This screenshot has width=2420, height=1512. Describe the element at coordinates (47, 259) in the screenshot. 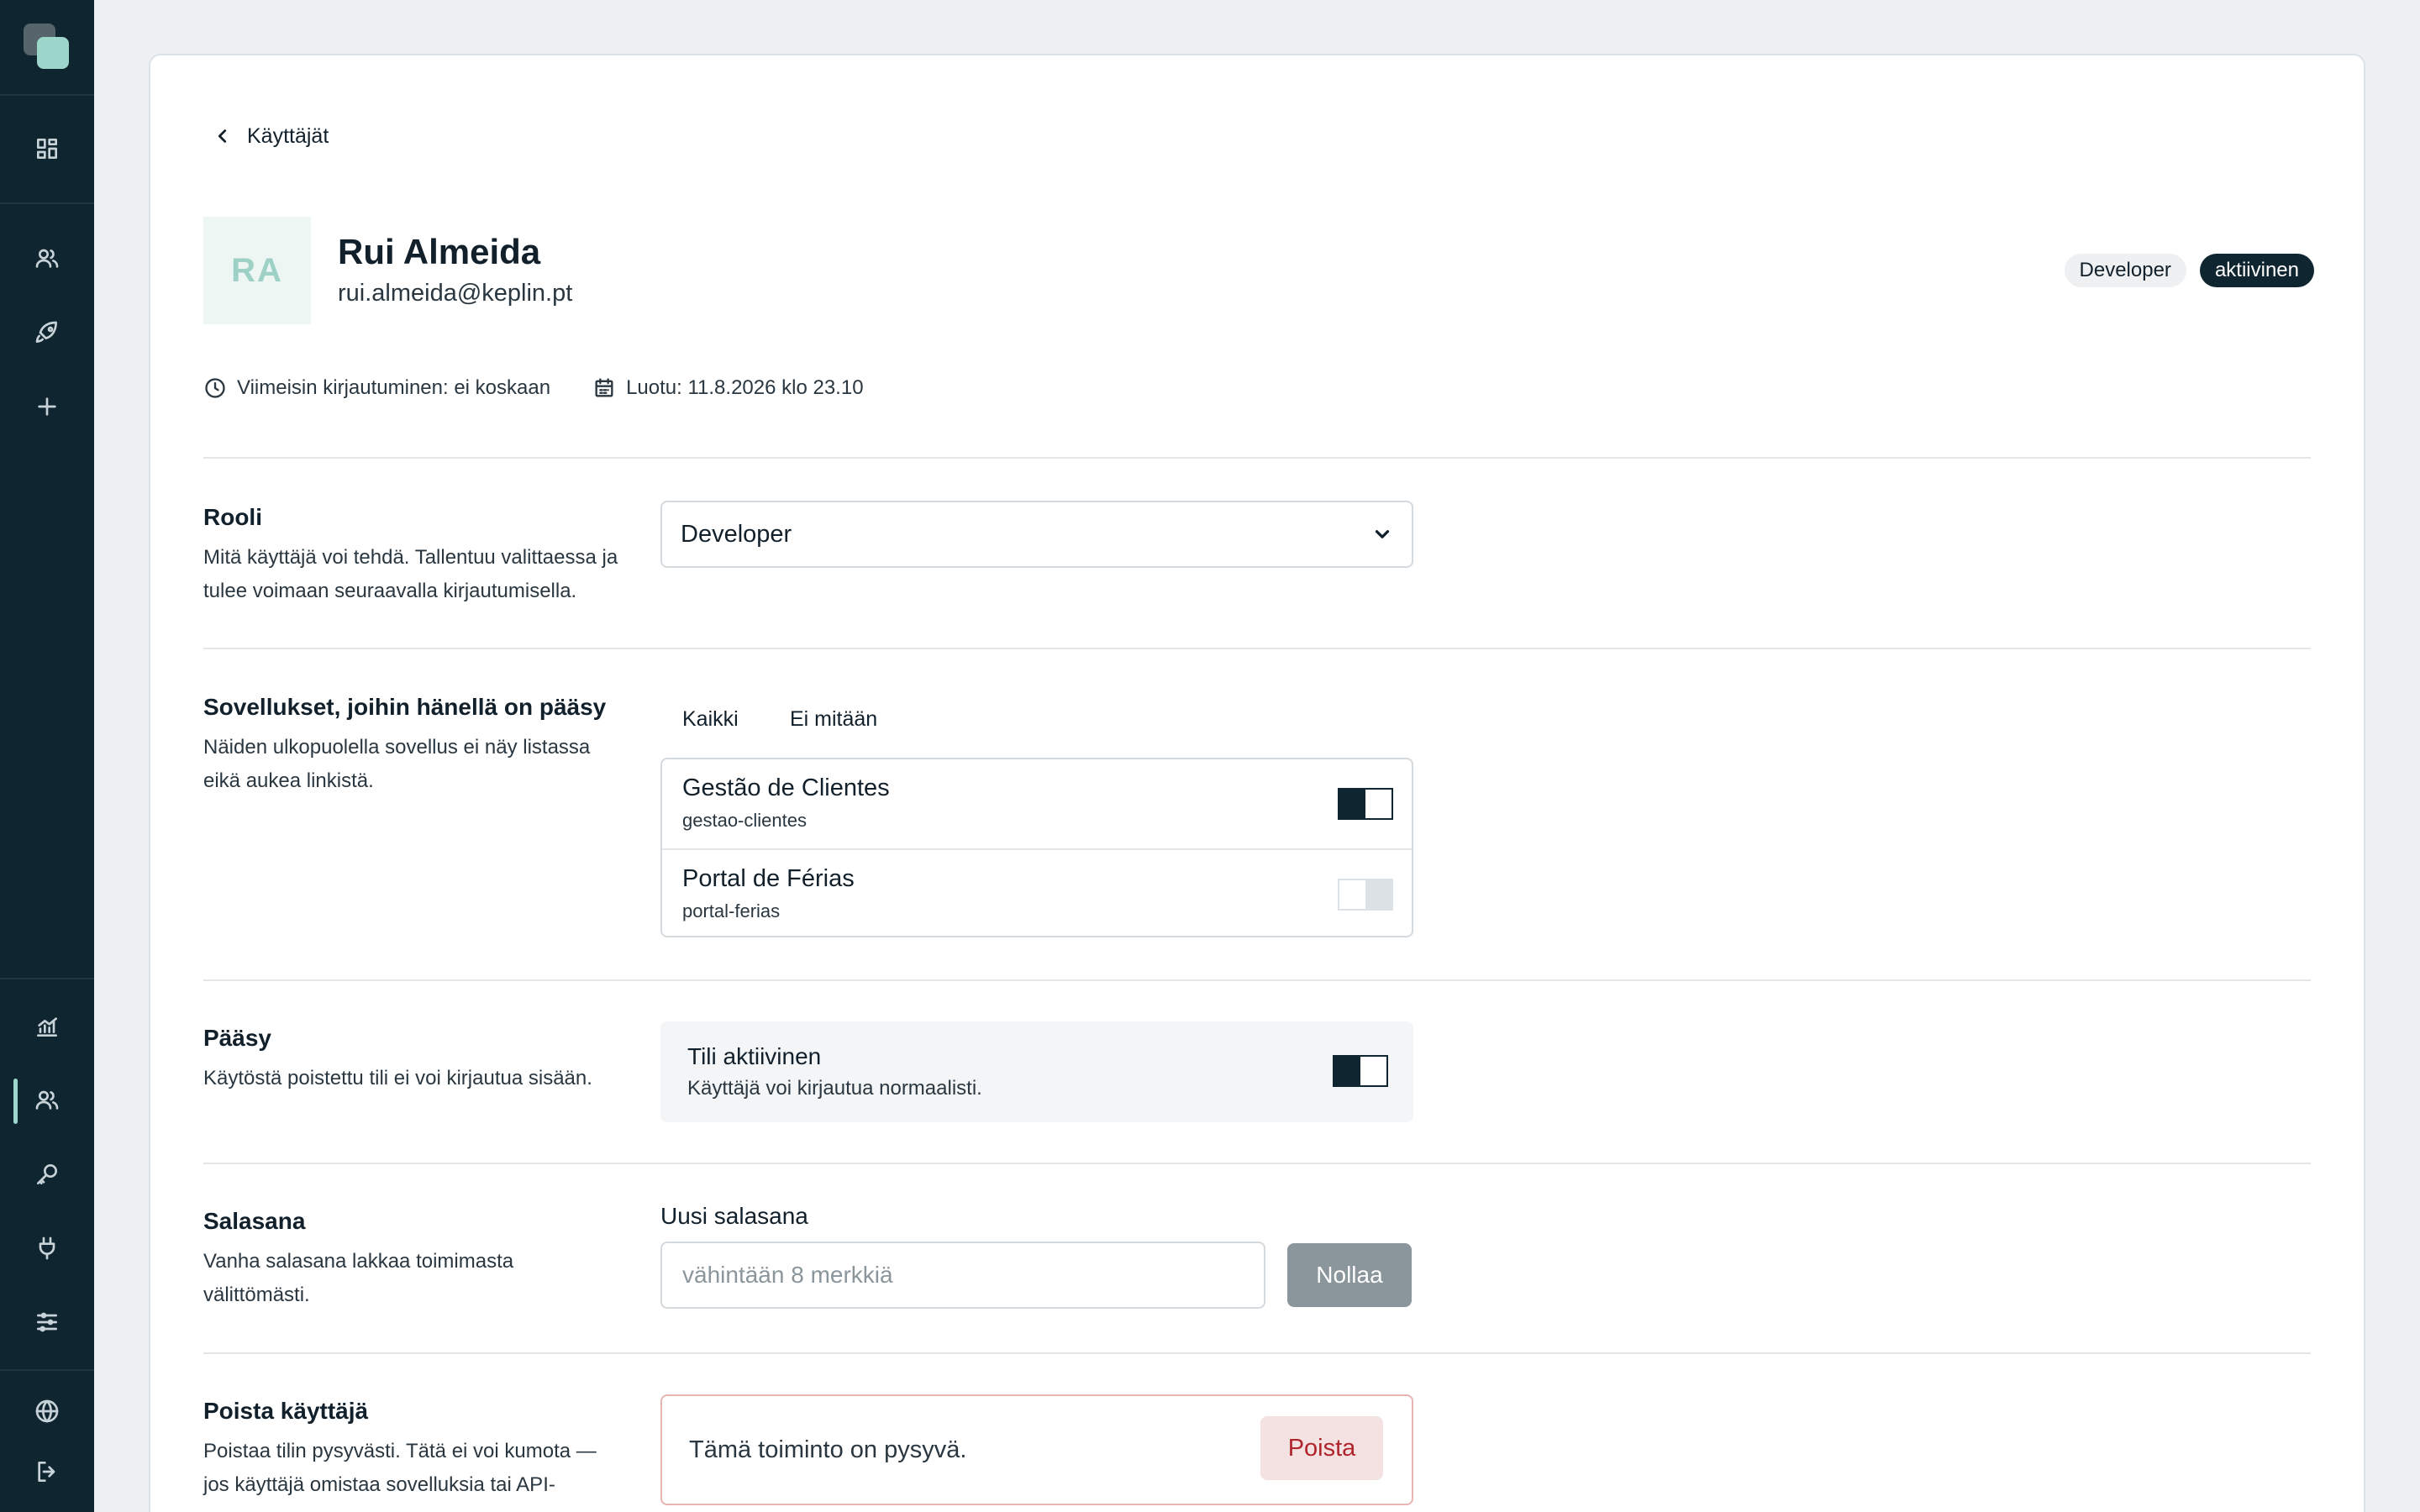

I see `users-icon` at that location.